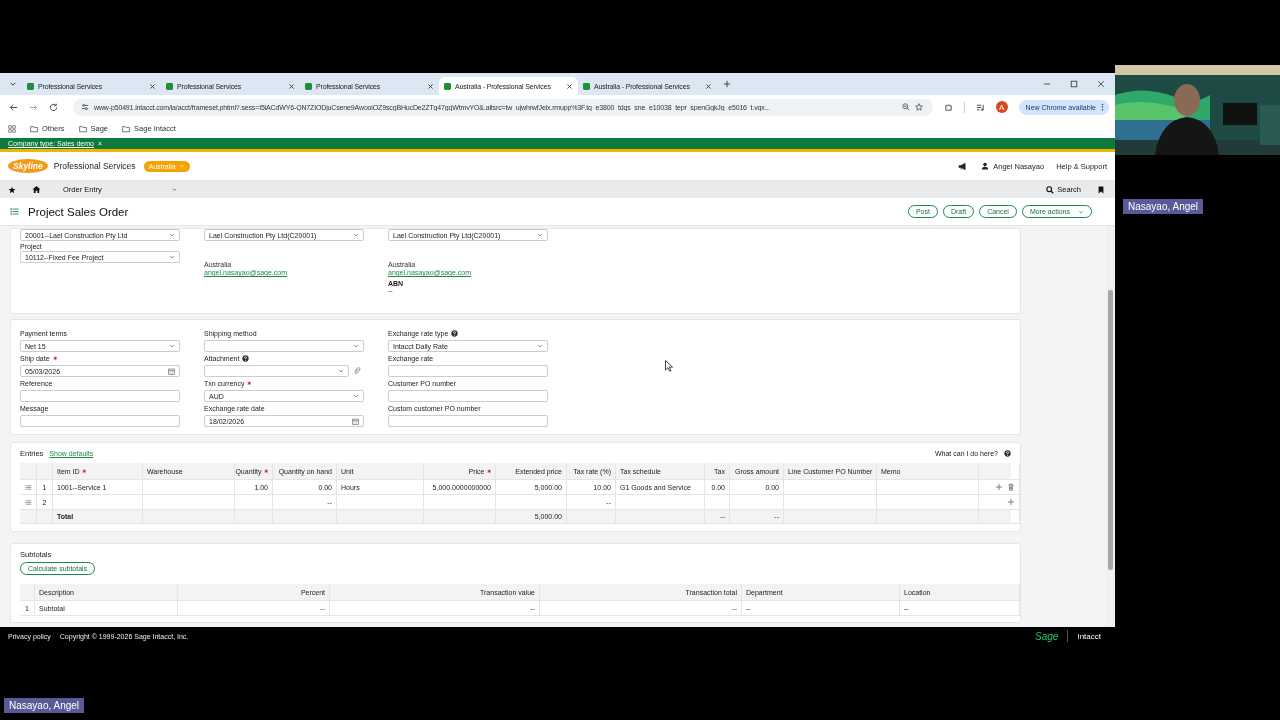 This screenshot has width=1280, height=720. Describe the element at coordinates (28, 166) in the screenshot. I see `company-logo: Skyline` at that location.